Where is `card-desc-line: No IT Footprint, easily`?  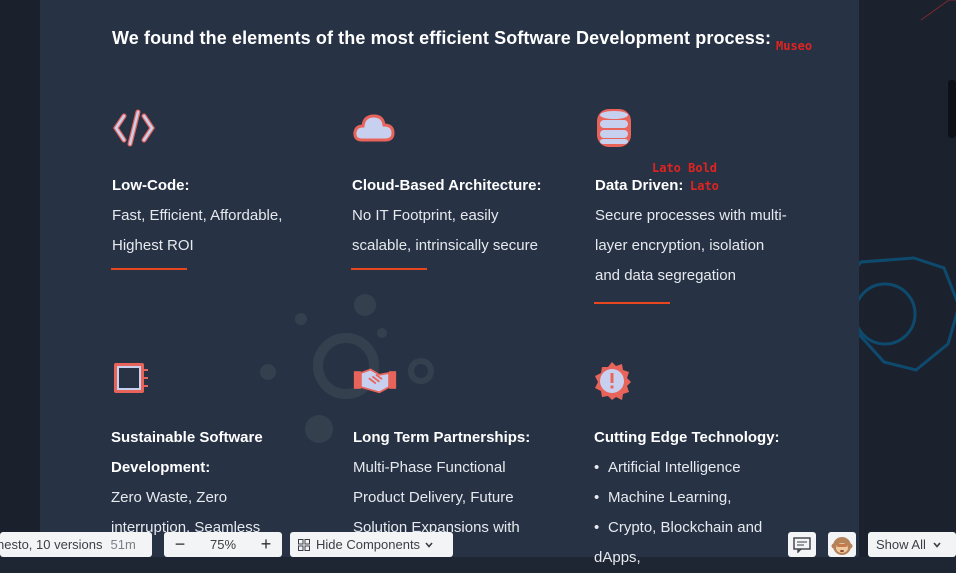
card-desc-line: No IT Footprint, easily is located at coordinates (425, 215).